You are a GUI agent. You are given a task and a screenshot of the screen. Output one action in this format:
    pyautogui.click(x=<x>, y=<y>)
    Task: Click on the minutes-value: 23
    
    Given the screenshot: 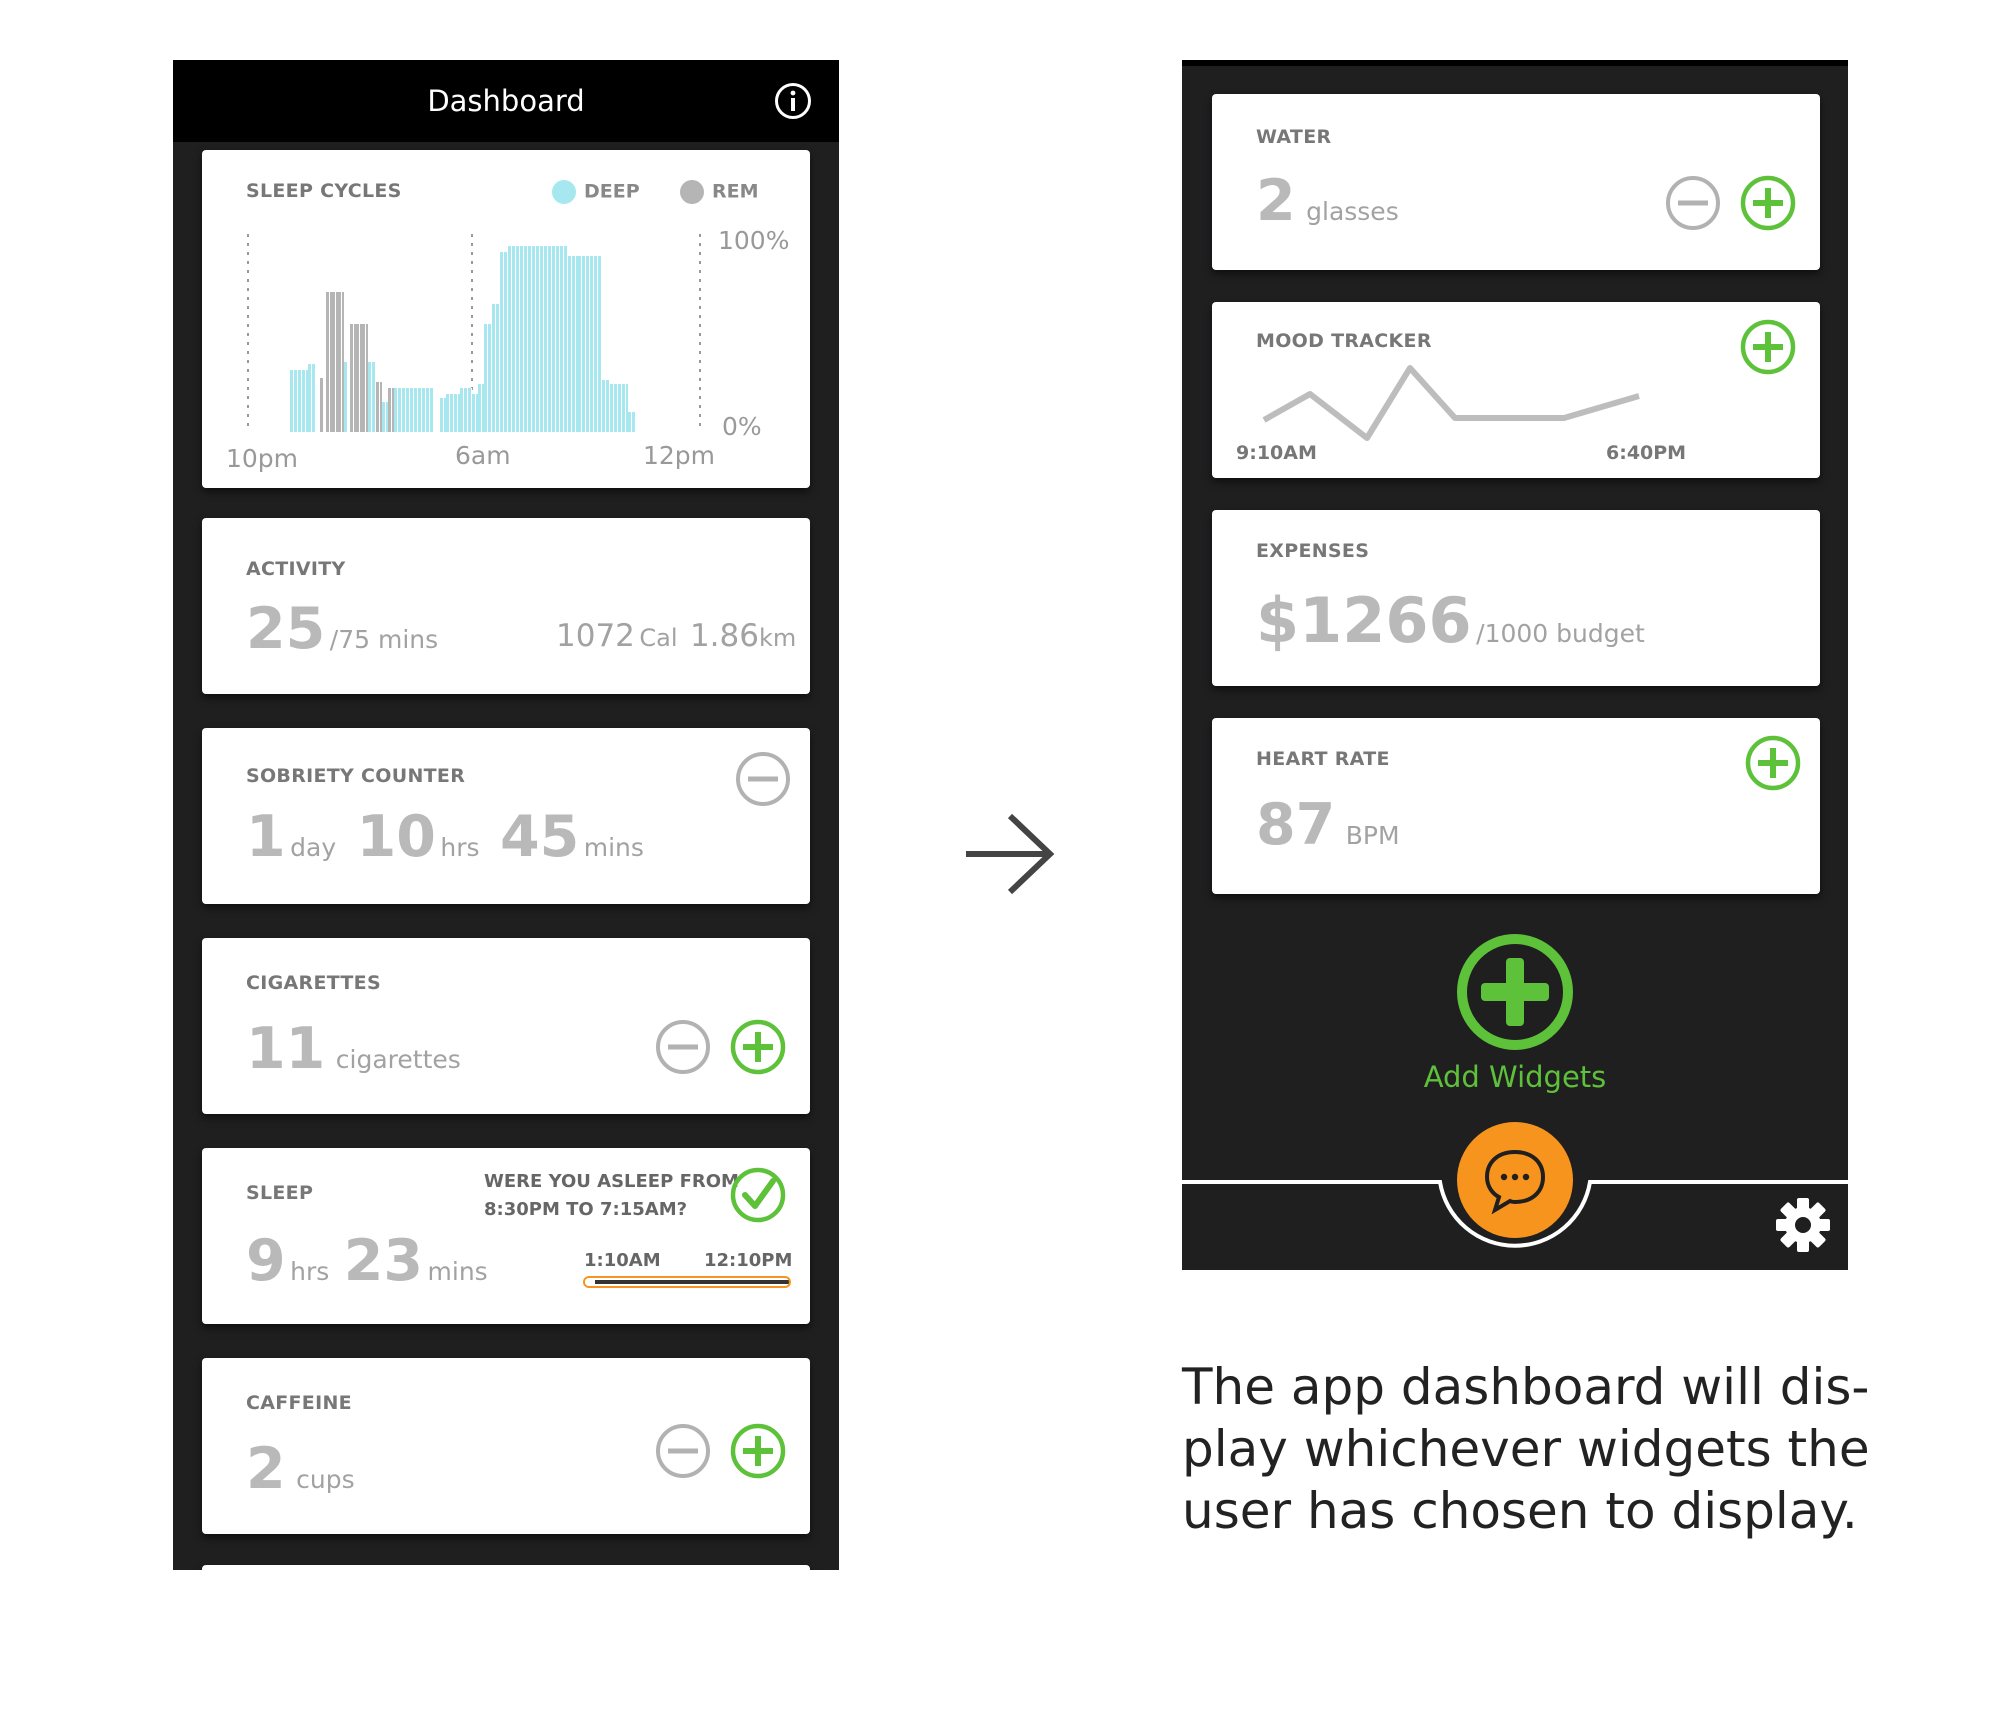 What is the action you would take?
    pyautogui.click(x=383, y=1261)
    